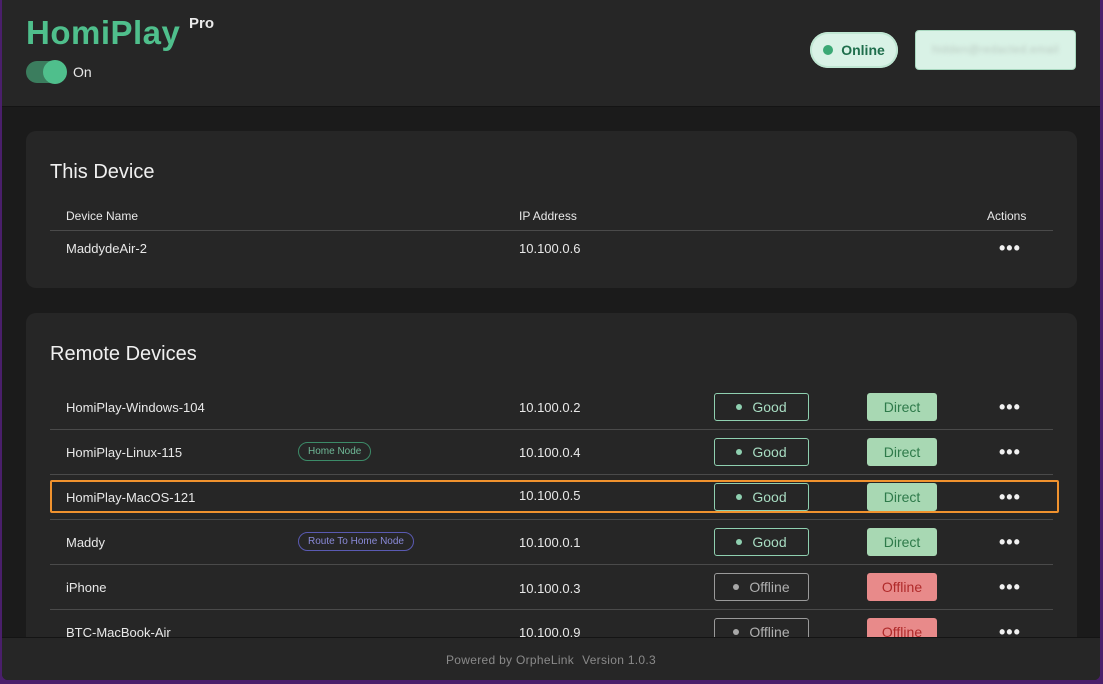 This screenshot has width=1103, height=684. Describe the element at coordinates (550, 407) in the screenshot. I see `device-ip: 10.100.0.2` at that location.